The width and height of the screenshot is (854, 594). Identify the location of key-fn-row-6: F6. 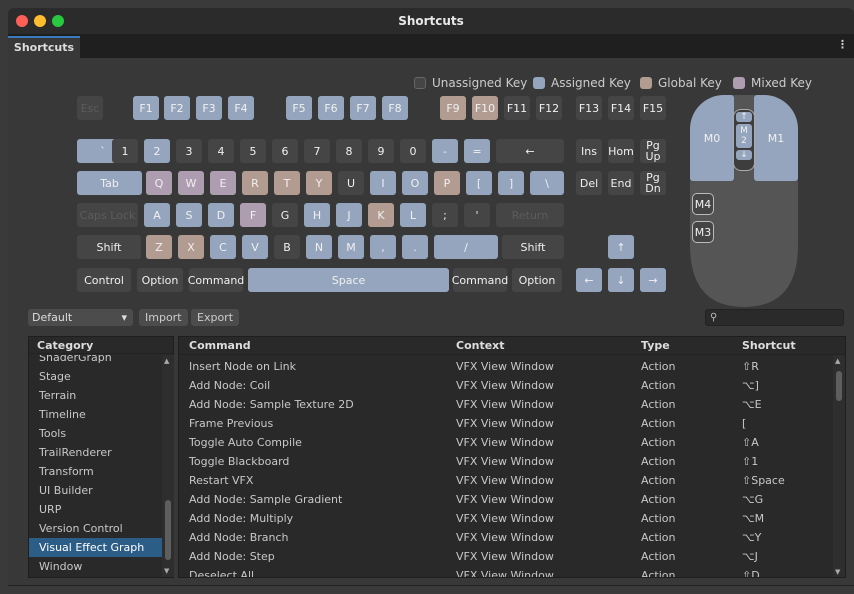
(331, 108).